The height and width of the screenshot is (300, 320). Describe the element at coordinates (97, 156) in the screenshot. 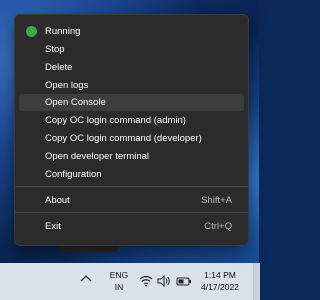

I see `menu-item-label: Open developer terminal` at that location.